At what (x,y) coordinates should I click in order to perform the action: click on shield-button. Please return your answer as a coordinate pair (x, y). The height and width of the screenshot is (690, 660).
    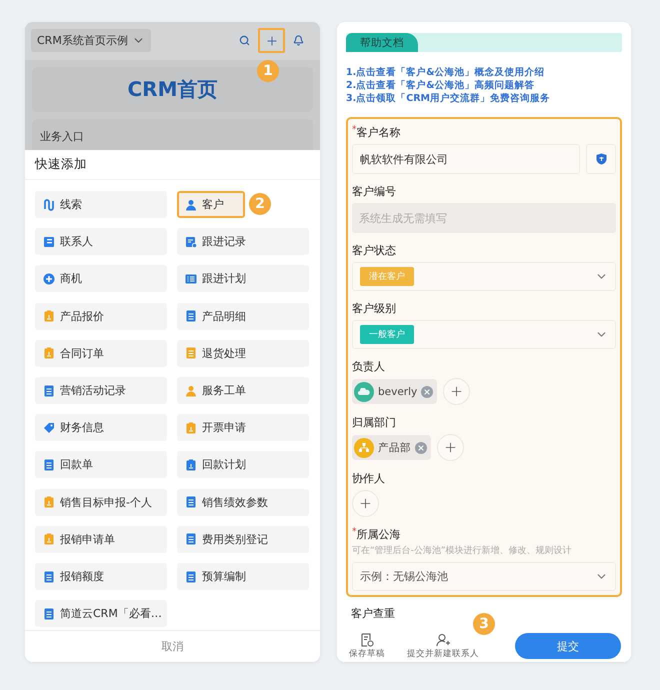
    Looking at the image, I should click on (601, 159).